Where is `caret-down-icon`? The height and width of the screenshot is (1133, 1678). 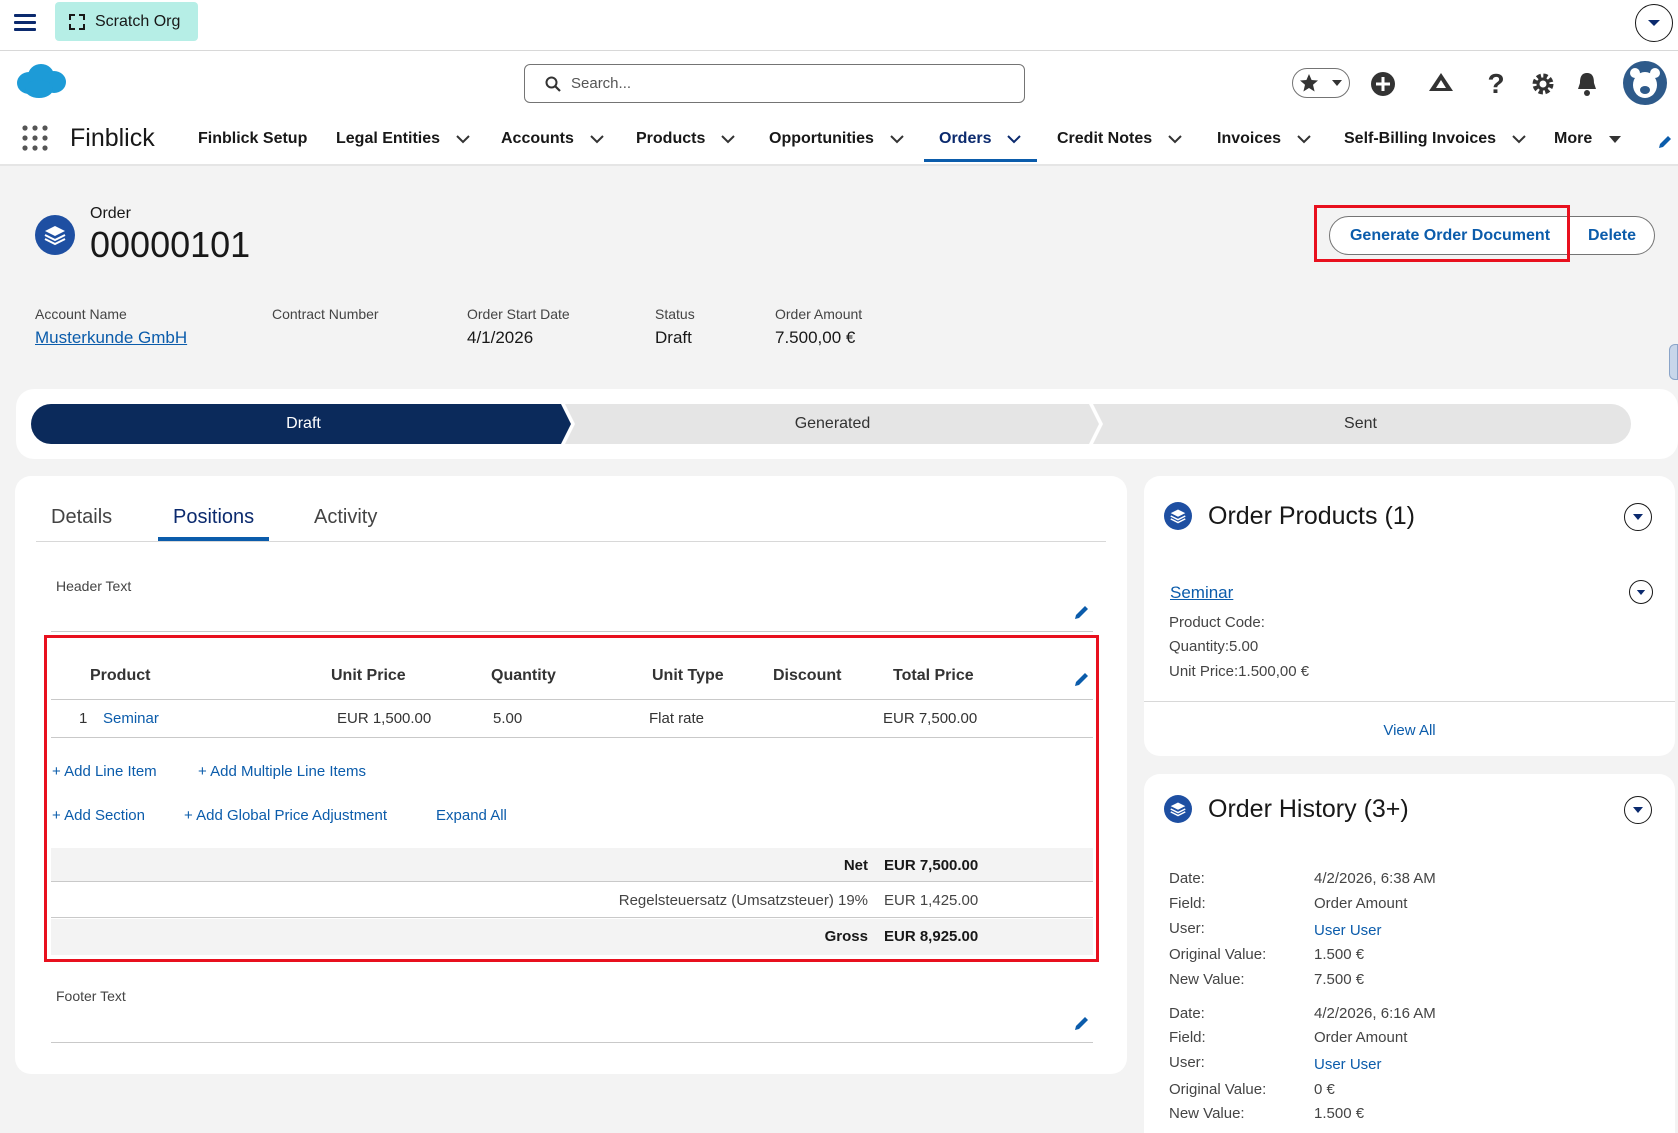 caret-down-icon is located at coordinates (1615, 139).